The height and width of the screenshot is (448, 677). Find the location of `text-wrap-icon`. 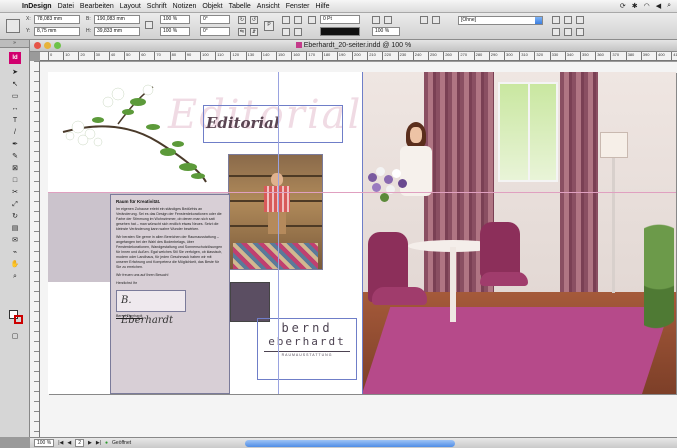

text-wrap-icon is located at coordinates (376, 20).